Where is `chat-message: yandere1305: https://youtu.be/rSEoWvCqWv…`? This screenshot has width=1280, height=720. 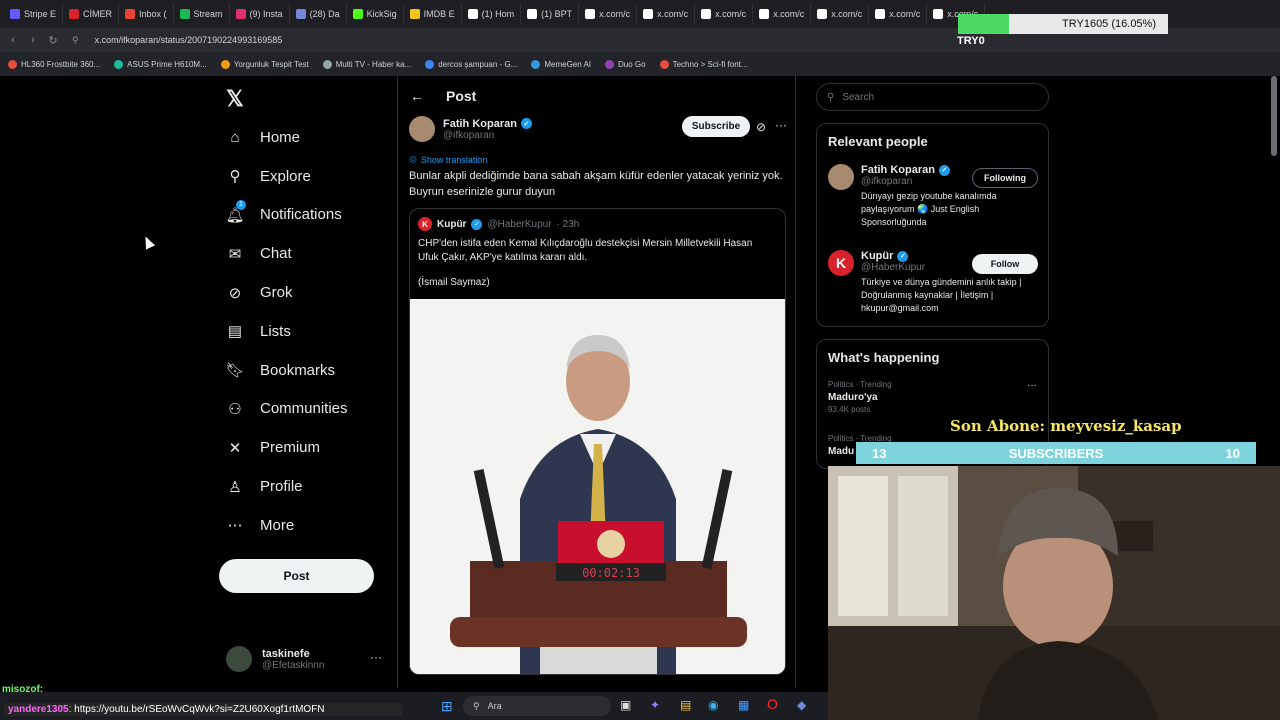 chat-message: yandere1305: https://youtu.be/rSEoWvCqWv… is located at coordinates (203, 709).